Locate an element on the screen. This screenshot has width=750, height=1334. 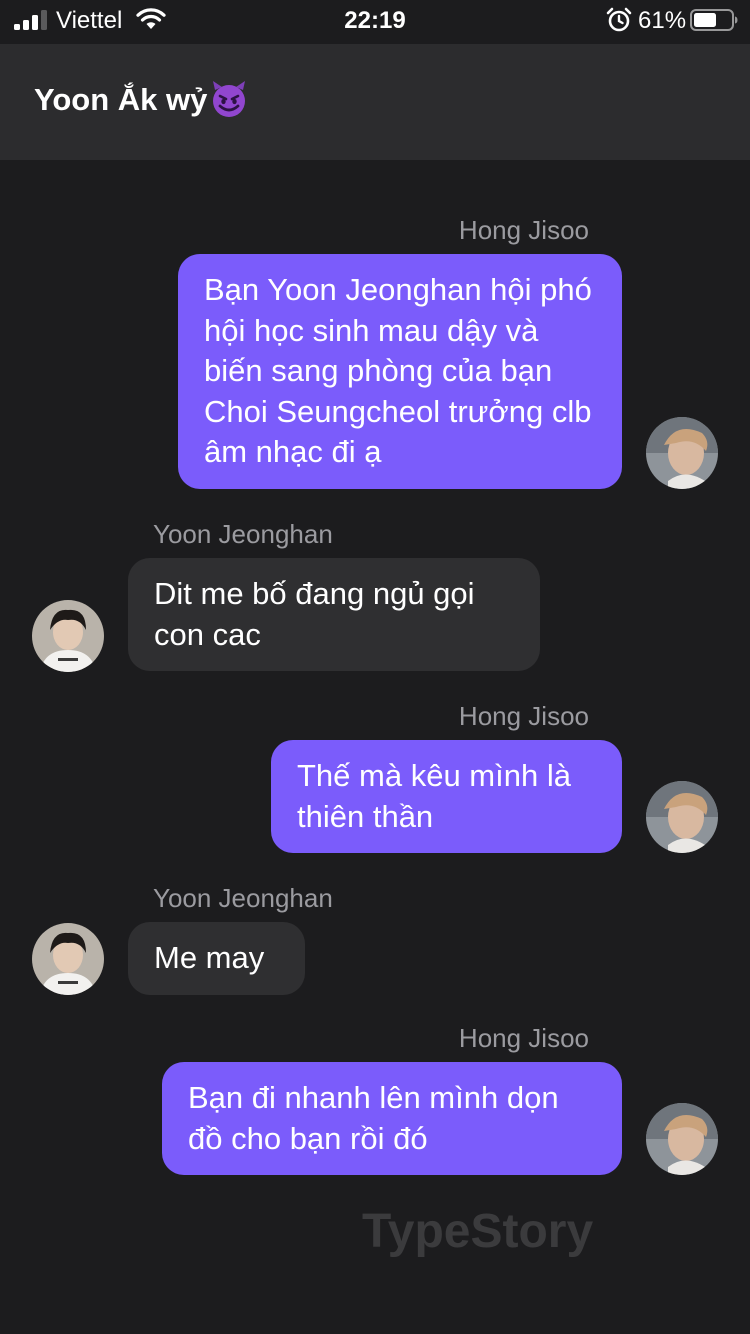
incoming-message-bubble: Dit me bố đang ngủ gọi con cac is located at coordinates (334, 614).